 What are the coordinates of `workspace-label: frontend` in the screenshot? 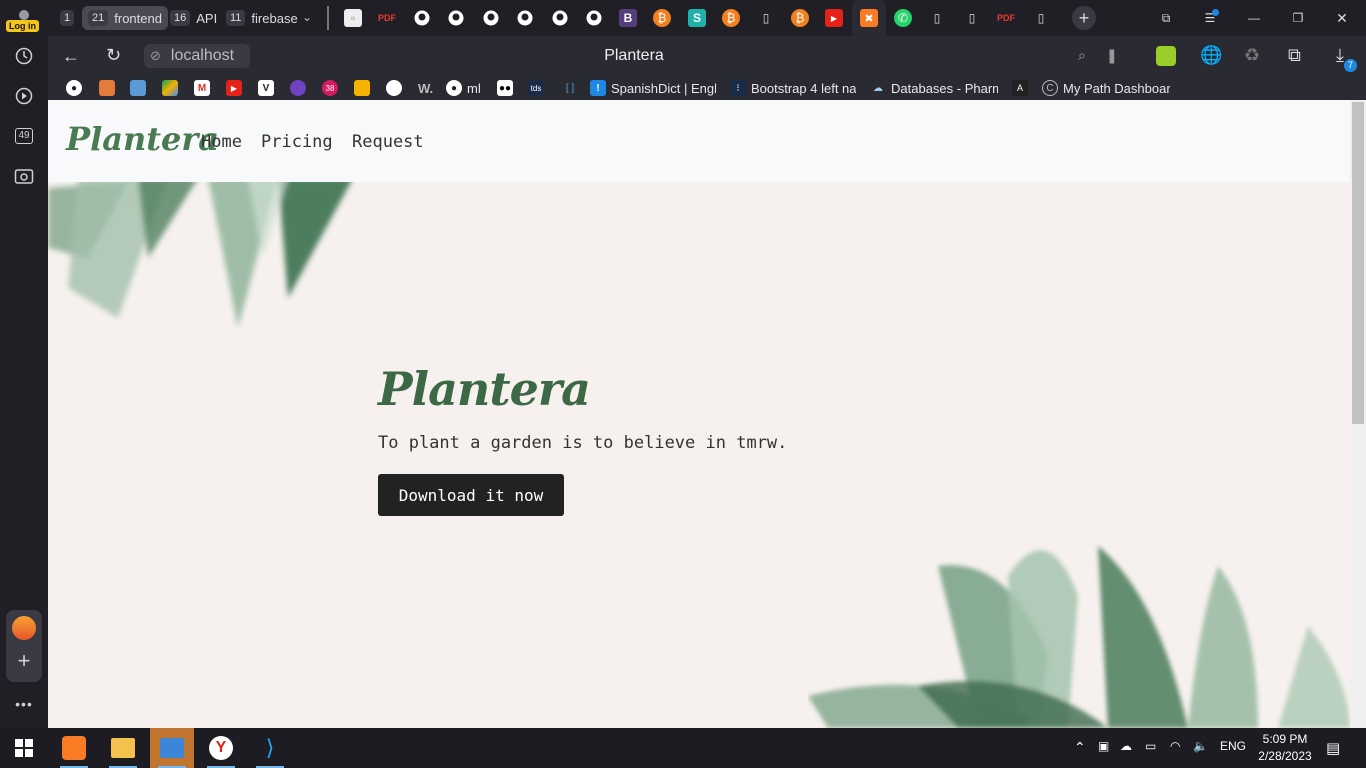 It's located at (138, 18).